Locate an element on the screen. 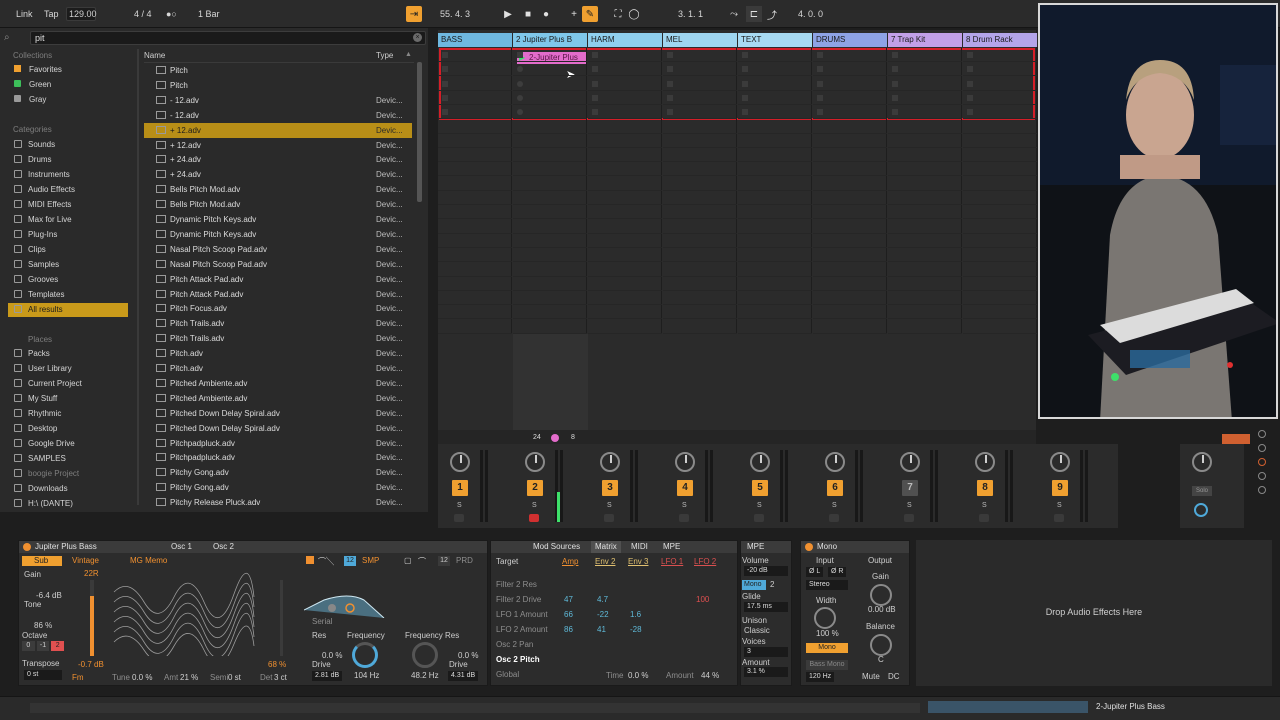  unison-mode: Classic is located at coordinates (757, 630).